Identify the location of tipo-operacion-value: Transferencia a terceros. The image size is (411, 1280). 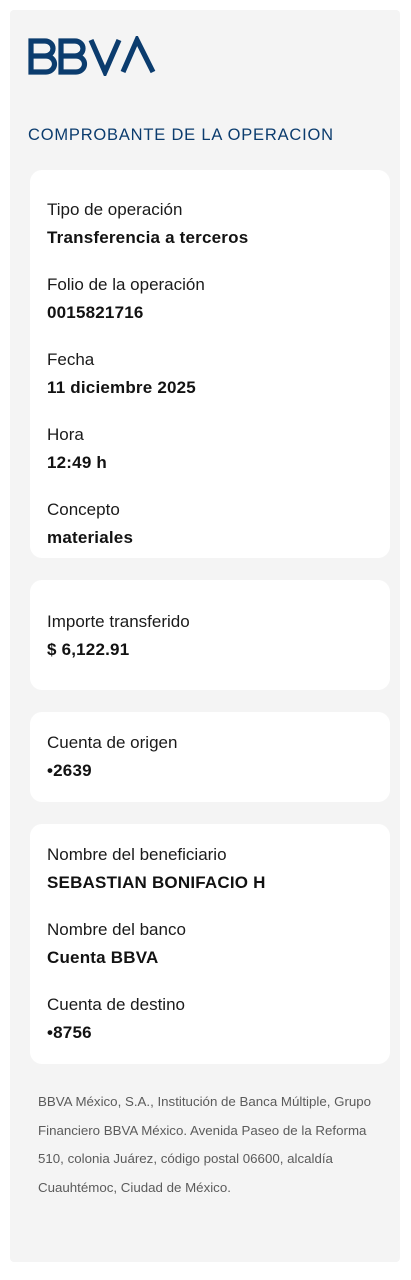
(148, 237).